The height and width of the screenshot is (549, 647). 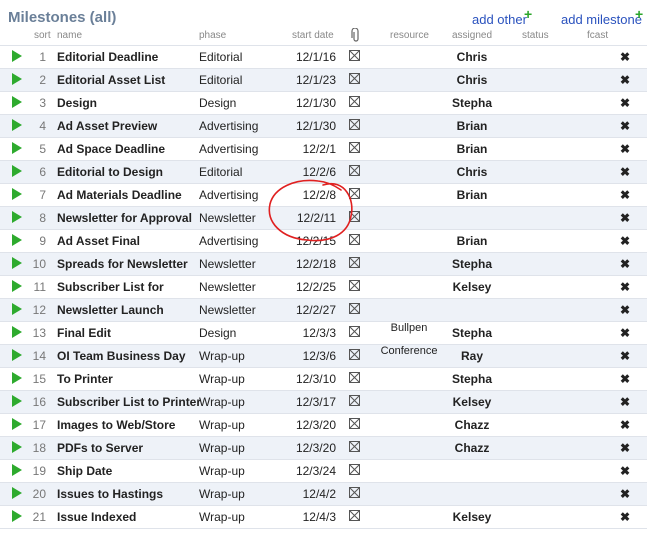 What do you see at coordinates (502, 16) in the screenshot?
I see `add-other-link: add other +` at bounding box center [502, 16].